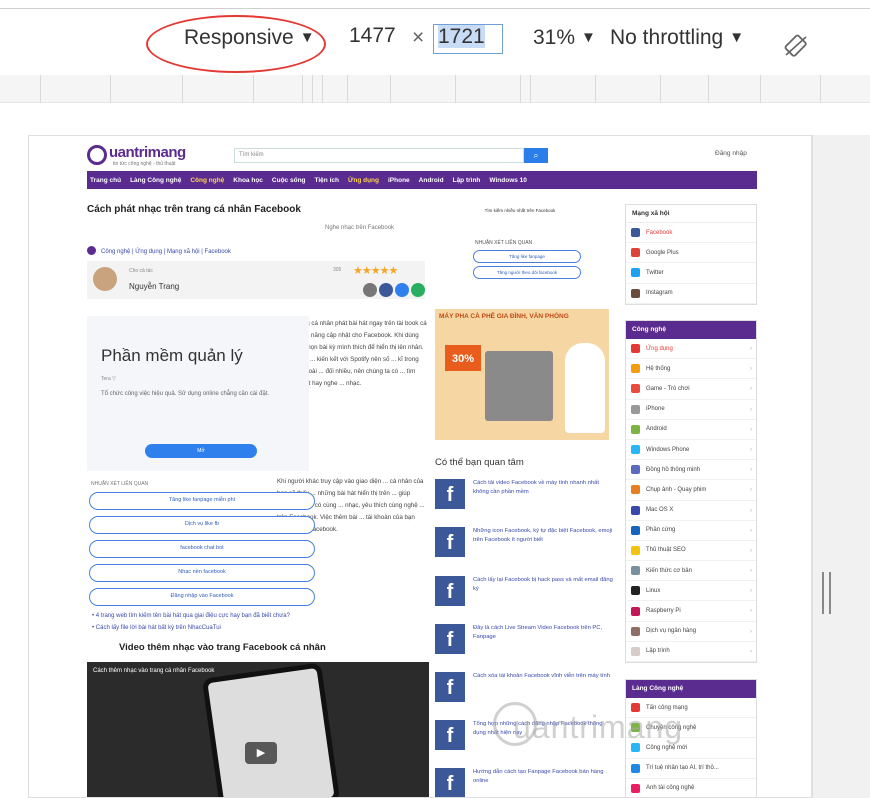 The width and height of the screenshot is (870, 798). I want to click on game-icon, so click(635, 389).